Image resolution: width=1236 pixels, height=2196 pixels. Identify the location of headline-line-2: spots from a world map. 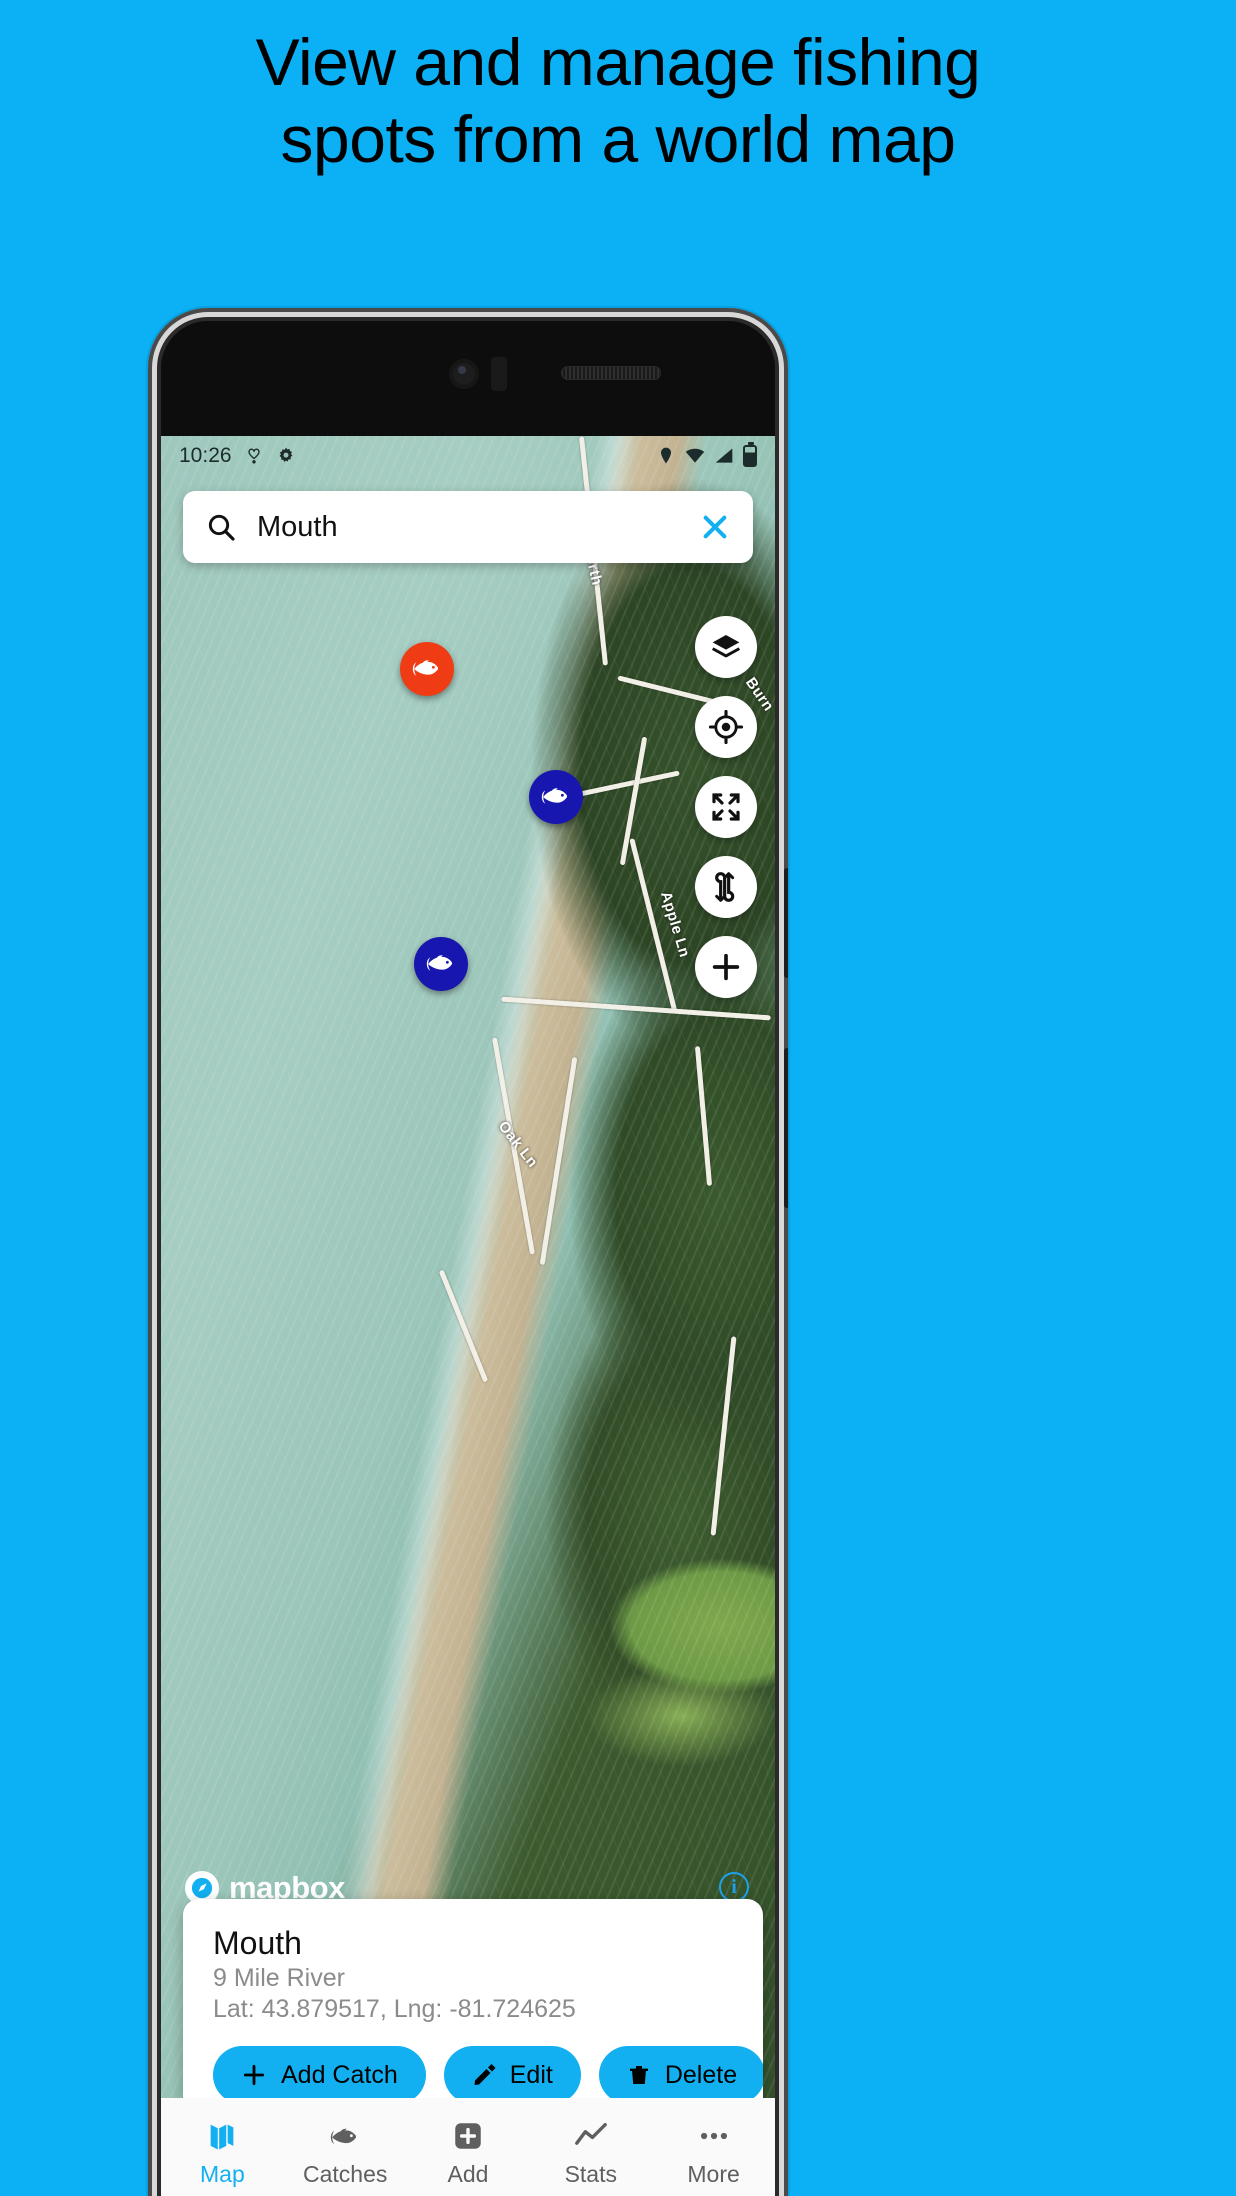
(618, 139).